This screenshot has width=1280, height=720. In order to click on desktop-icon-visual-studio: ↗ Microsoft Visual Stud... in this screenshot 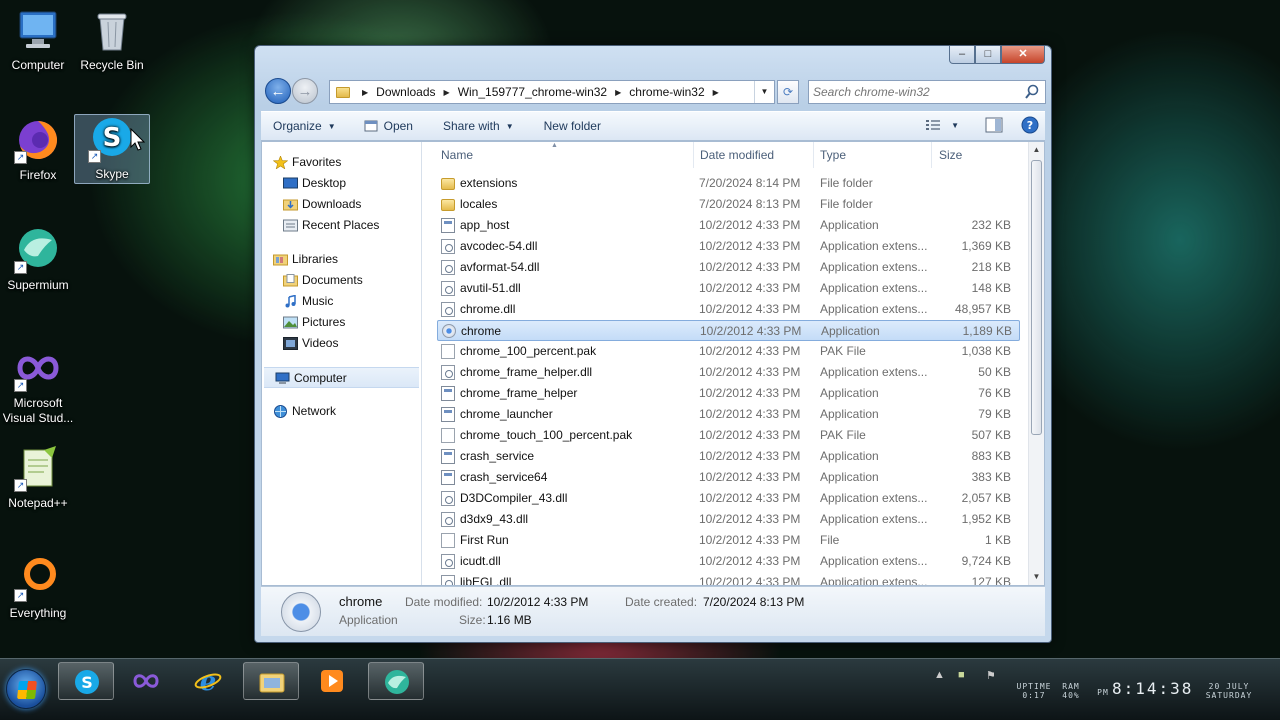, I will do `click(38, 385)`.